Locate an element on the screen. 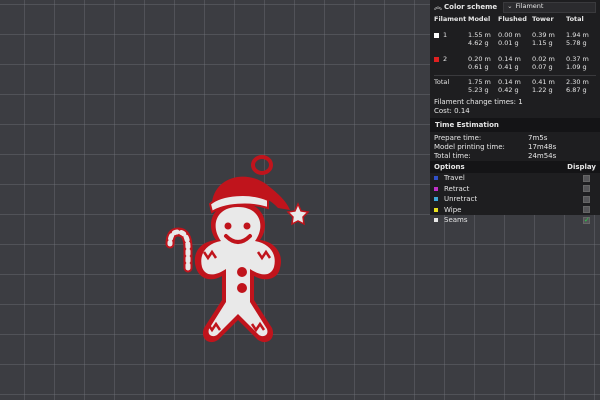 The height and width of the screenshot is (400, 600). filament-table-header: Filament Model Flushed Tower Total is located at coordinates (515, 20).